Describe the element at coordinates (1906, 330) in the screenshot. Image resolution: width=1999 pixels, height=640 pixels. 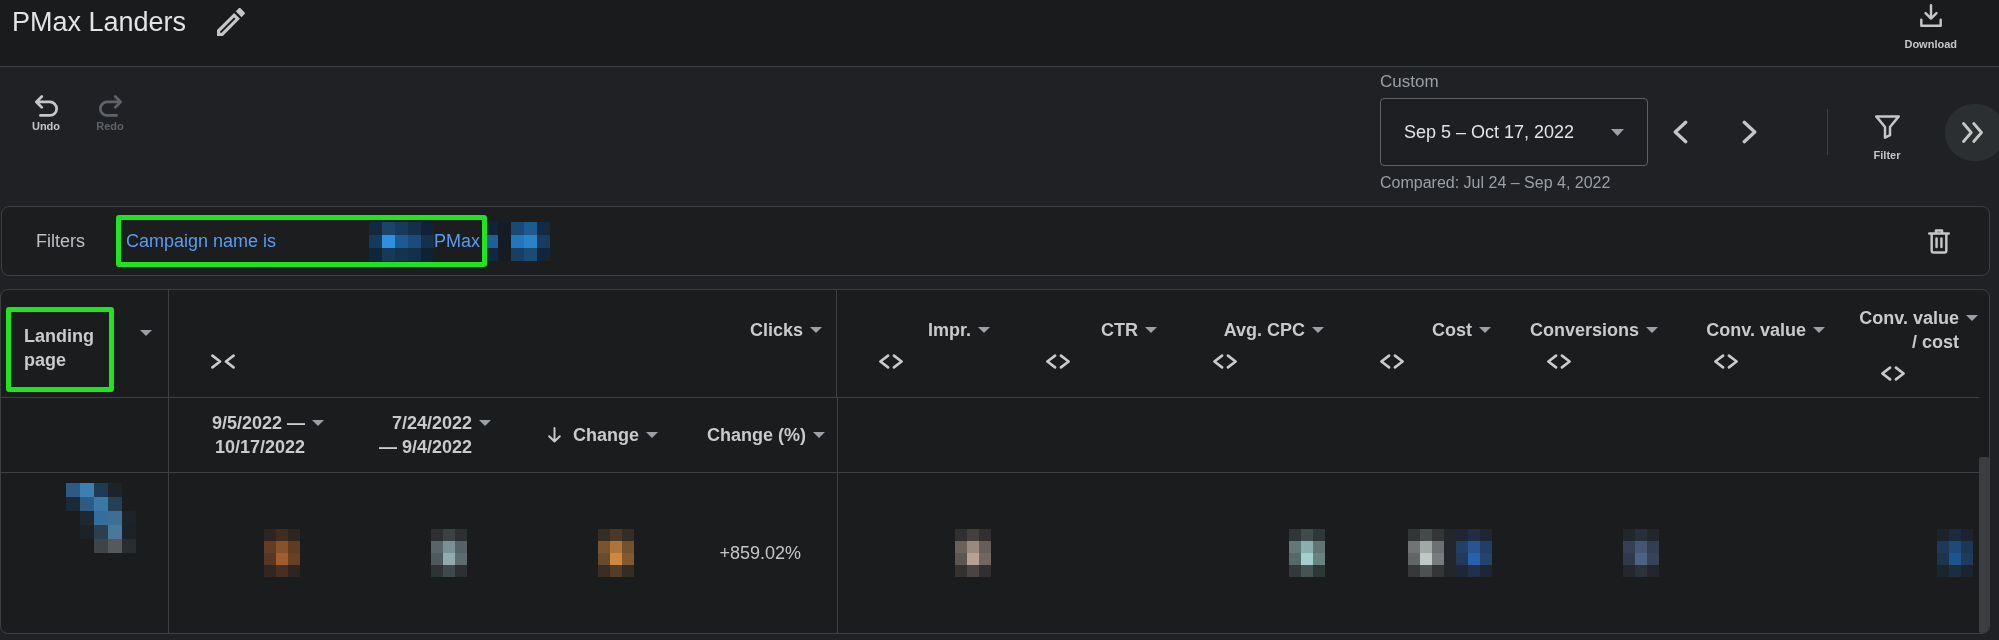
I see `column-header: Conv. value / cost` at that location.